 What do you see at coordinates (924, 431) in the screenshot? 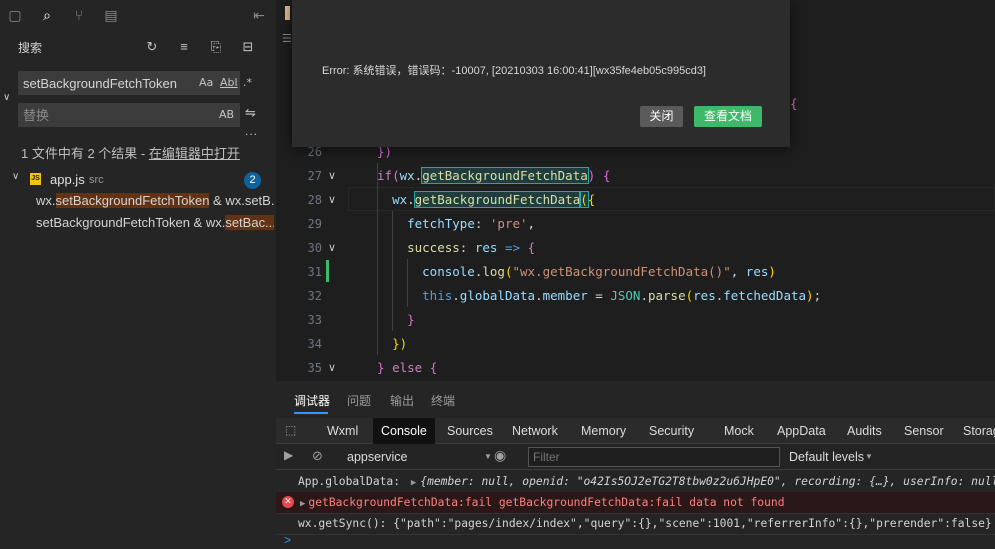
I see `panel-tab-sensor: Sensor` at bounding box center [924, 431].